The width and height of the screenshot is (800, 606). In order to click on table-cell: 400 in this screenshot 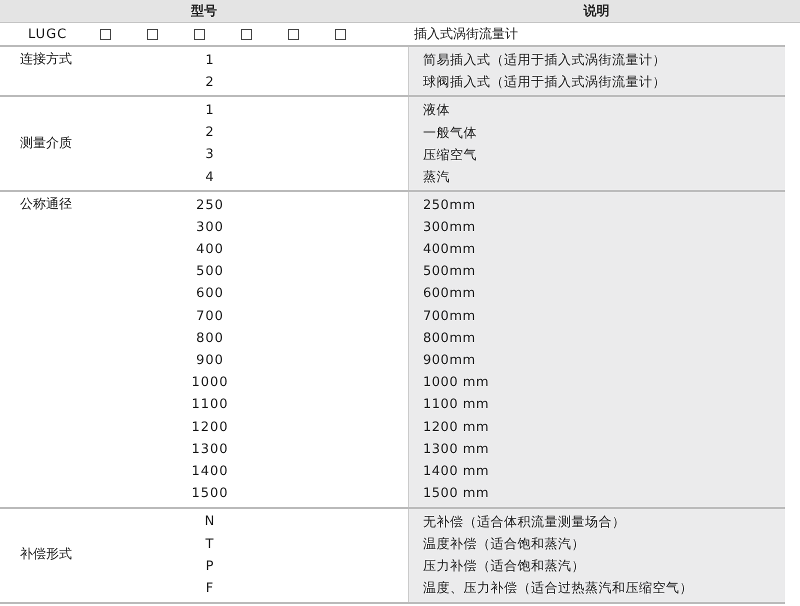, I will do `click(210, 250)`.